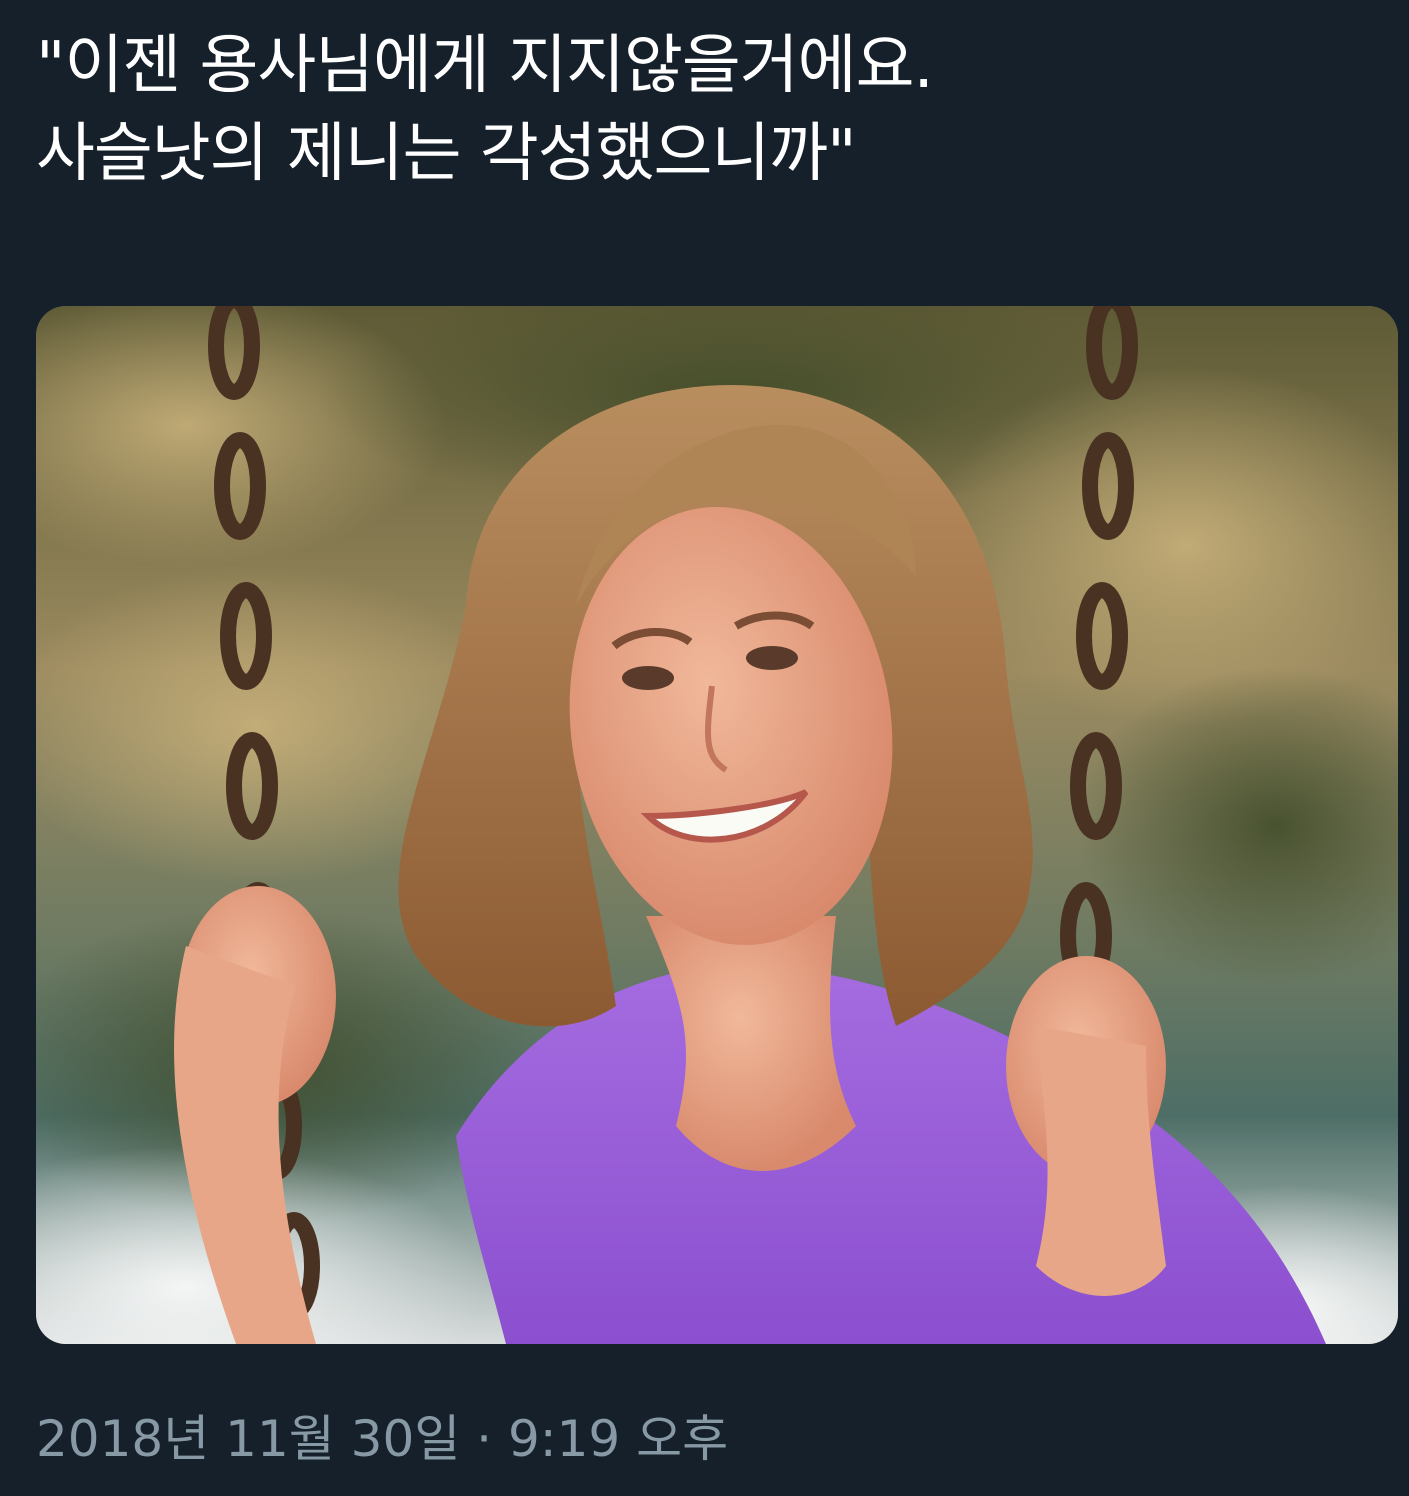 The image size is (1409, 1496). Describe the element at coordinates (382, 1439) in the screenshot. I see `tweet-timestamp: 2018년 11월 30일 · 9:19 오후` at that location.